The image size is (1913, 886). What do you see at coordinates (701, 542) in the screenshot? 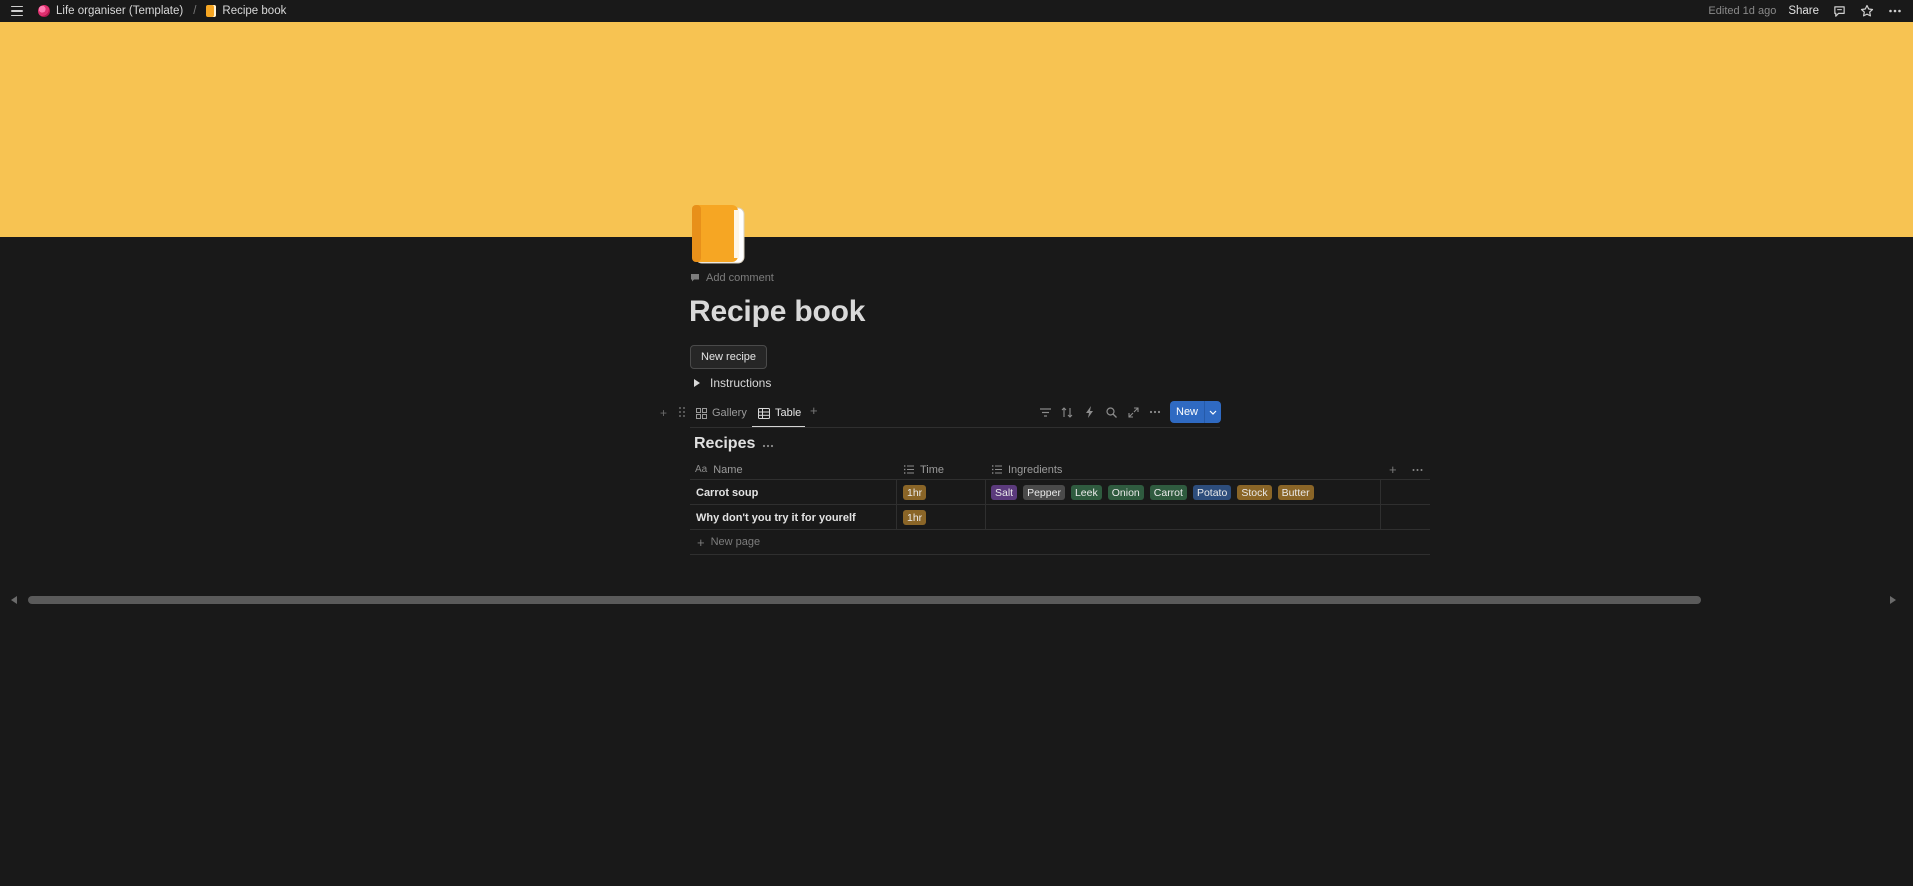
I see `plus-icon: +` at bounding box center [701, 542].